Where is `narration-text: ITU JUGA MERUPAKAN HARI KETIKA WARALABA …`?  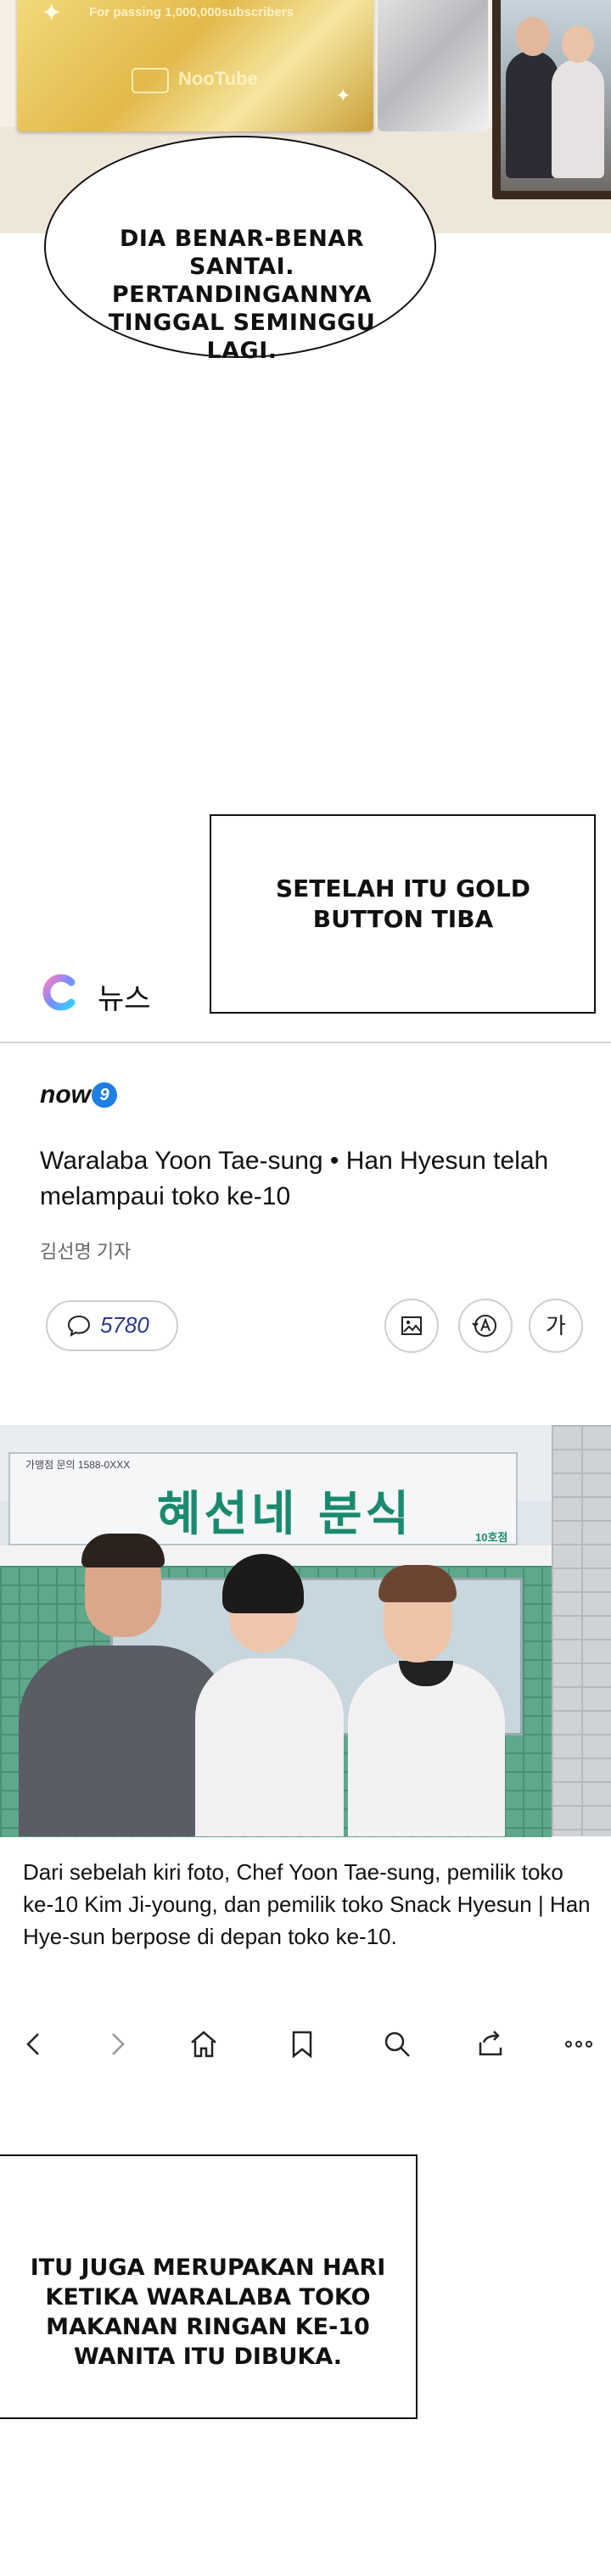 narration-text: ITU JUGA MERUPAKAN HARI KETIKA WARALABA … is located at coordinates (208, 2312).